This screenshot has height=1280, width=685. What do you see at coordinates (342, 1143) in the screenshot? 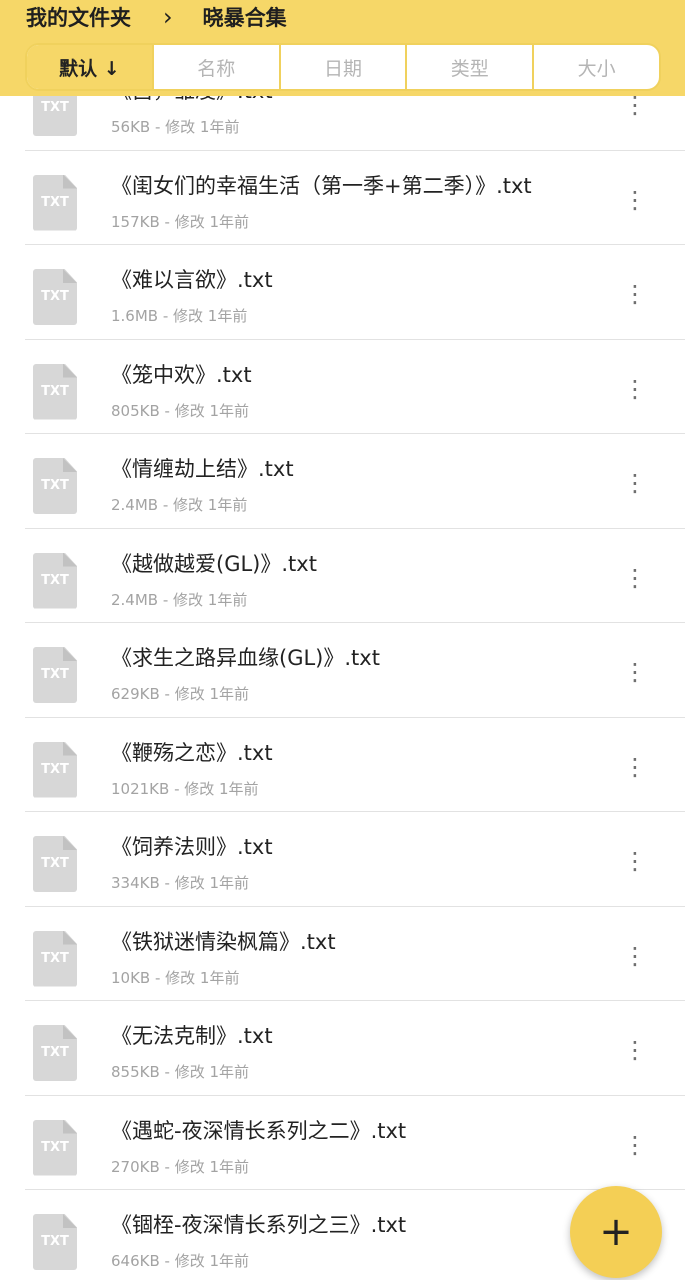
I see `file-row: TXT 《遇蛇-夜深情长系列之二》.txt 270KB - 修改 1年前 ⋮` at bounding box center [342, 1143].